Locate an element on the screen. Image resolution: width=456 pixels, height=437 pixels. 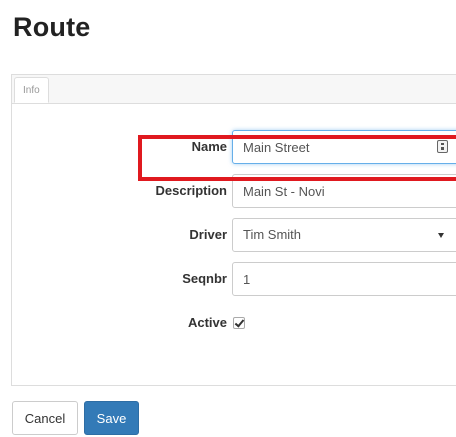
check-icon is located at coordinates (239, 322).